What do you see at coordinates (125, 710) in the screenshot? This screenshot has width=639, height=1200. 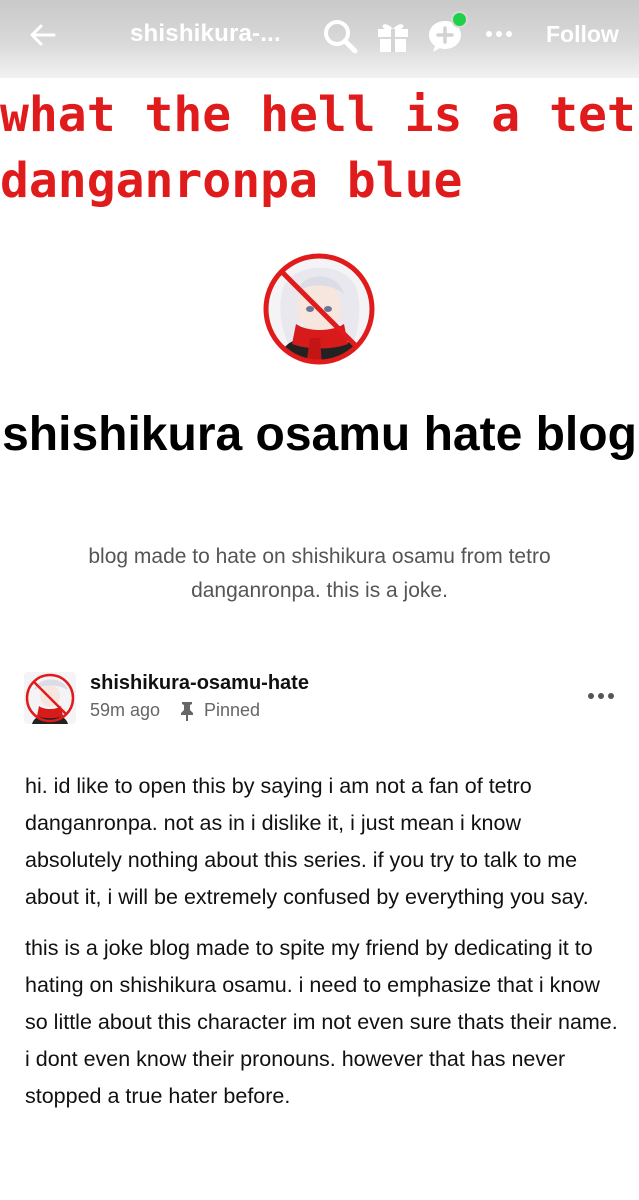 I see `post-timestamp: 59m ago` at bounding box center [125, 710].